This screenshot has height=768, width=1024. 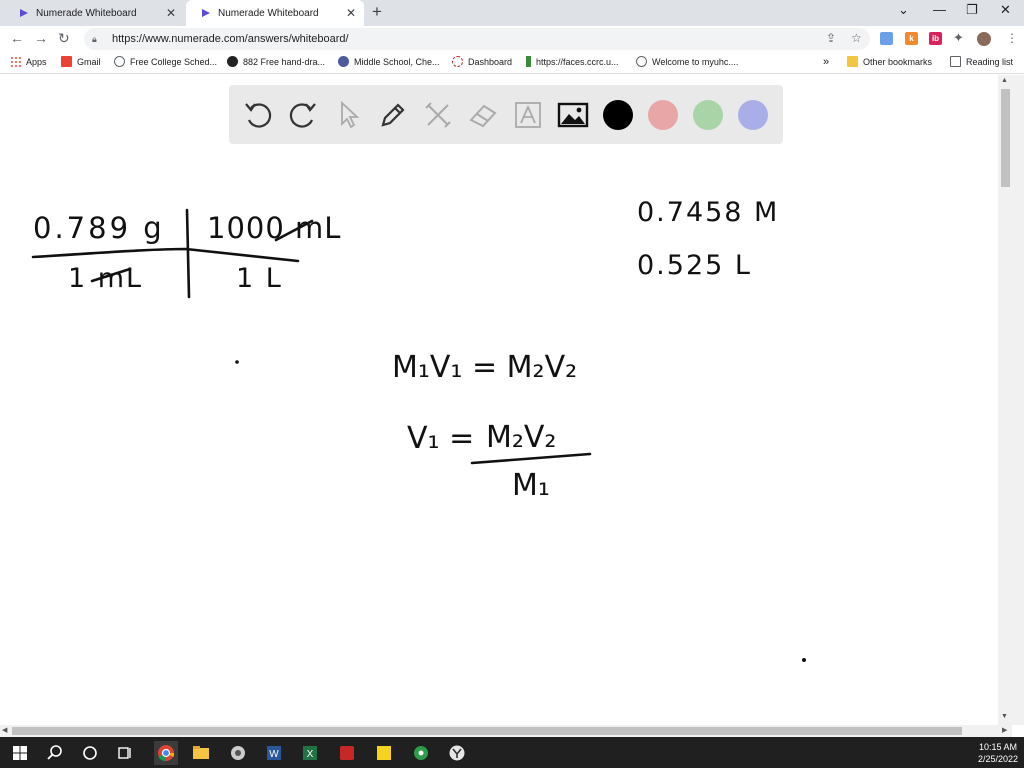 What do you see at coordinates (1005, 138) in the screenshot?
I see `vertical-scroll-thumb` at bounding box center [1005, 138].